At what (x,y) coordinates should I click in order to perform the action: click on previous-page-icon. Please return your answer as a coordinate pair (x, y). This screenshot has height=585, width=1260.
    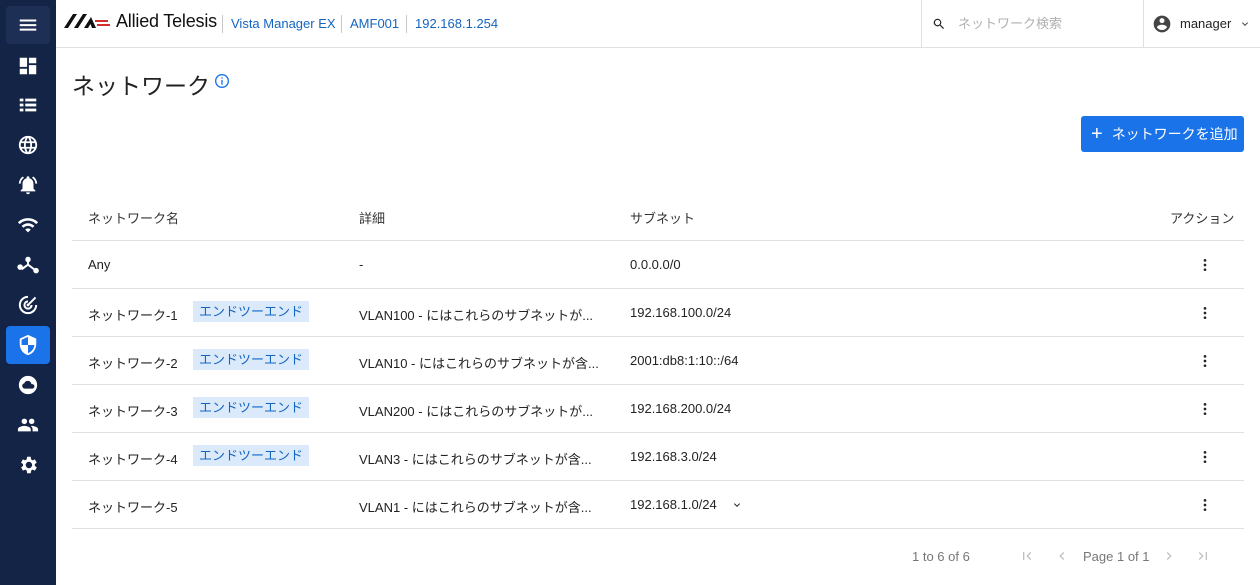
    Looking at the image, I should click on (1062, 556).